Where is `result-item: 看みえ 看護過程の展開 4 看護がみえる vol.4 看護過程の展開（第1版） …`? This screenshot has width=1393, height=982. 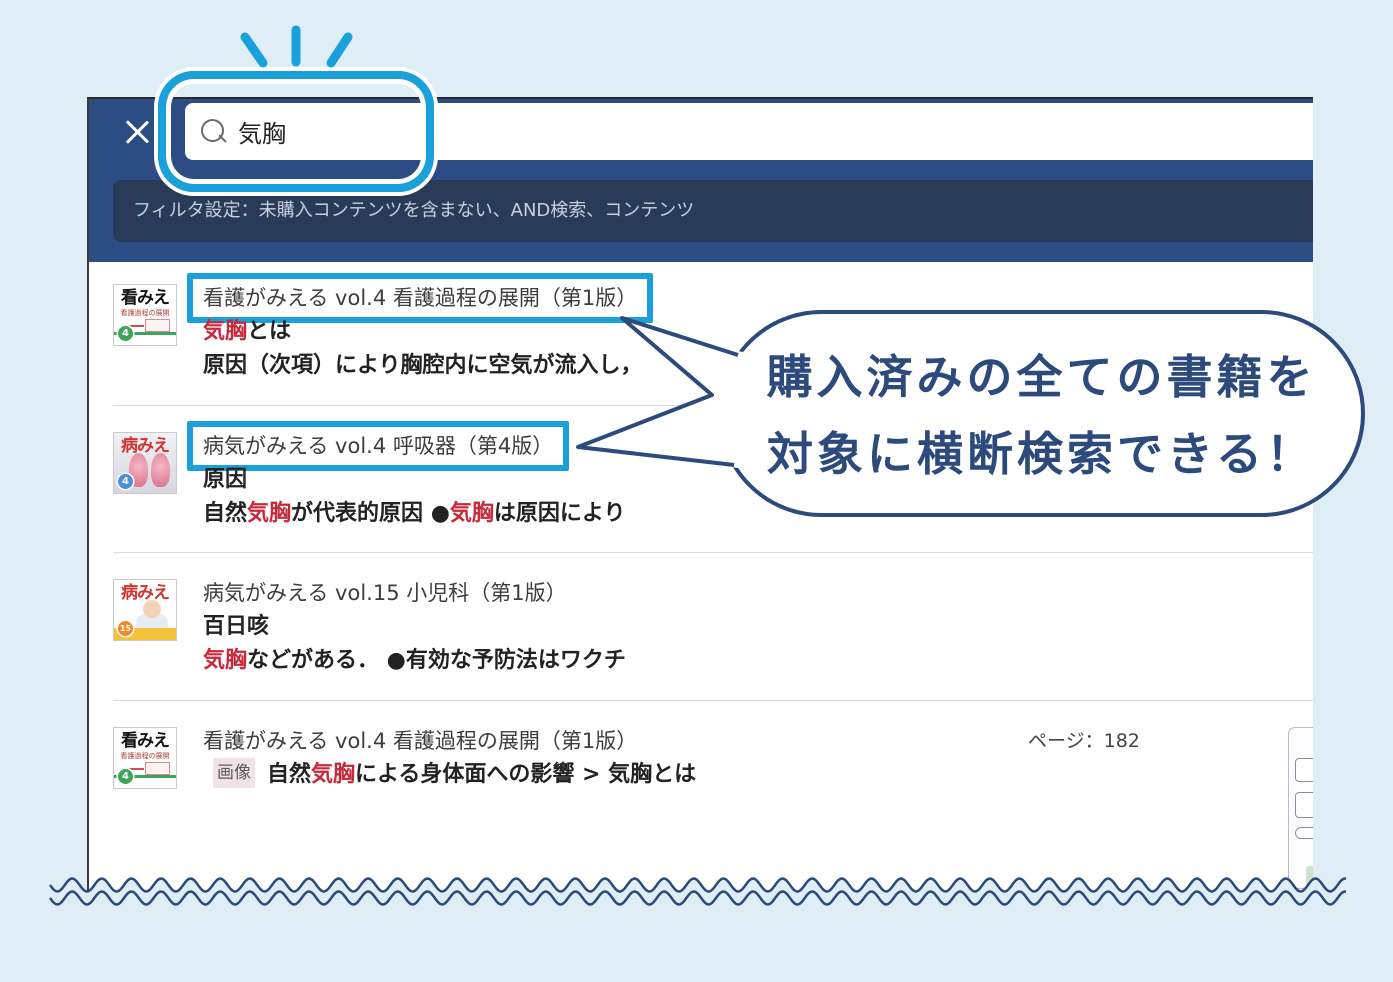 result-item: 看みえ 看護過程の展開 4 看護がみえる vol.4 看護過程の展開（第1版） … is located at coordinates (701, 775).